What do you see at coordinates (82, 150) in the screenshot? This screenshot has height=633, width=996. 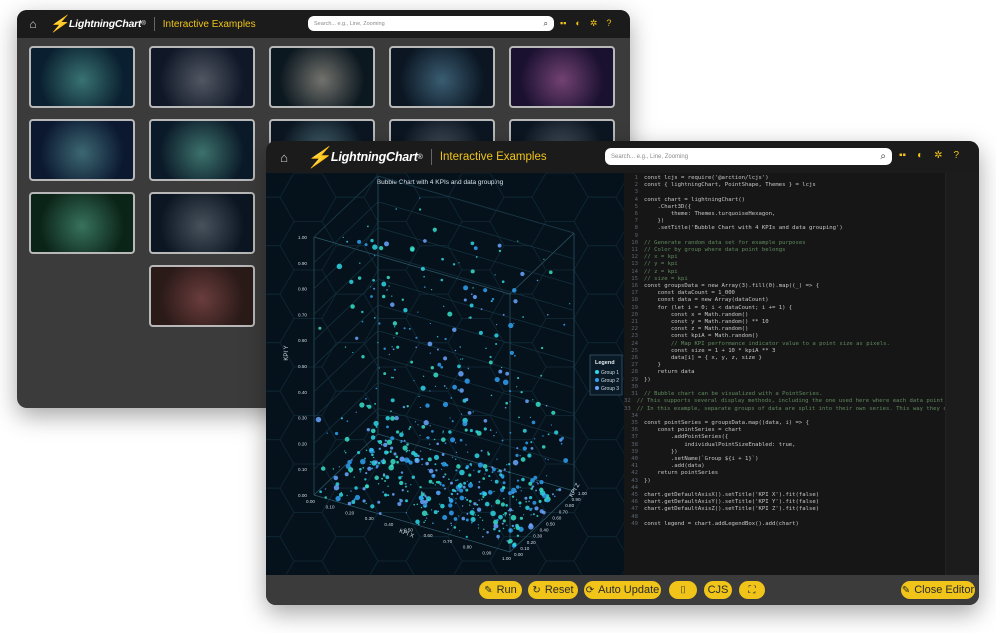 I see `thumbnail-dashboard-spectrogram` at bounding box center [82, 150].